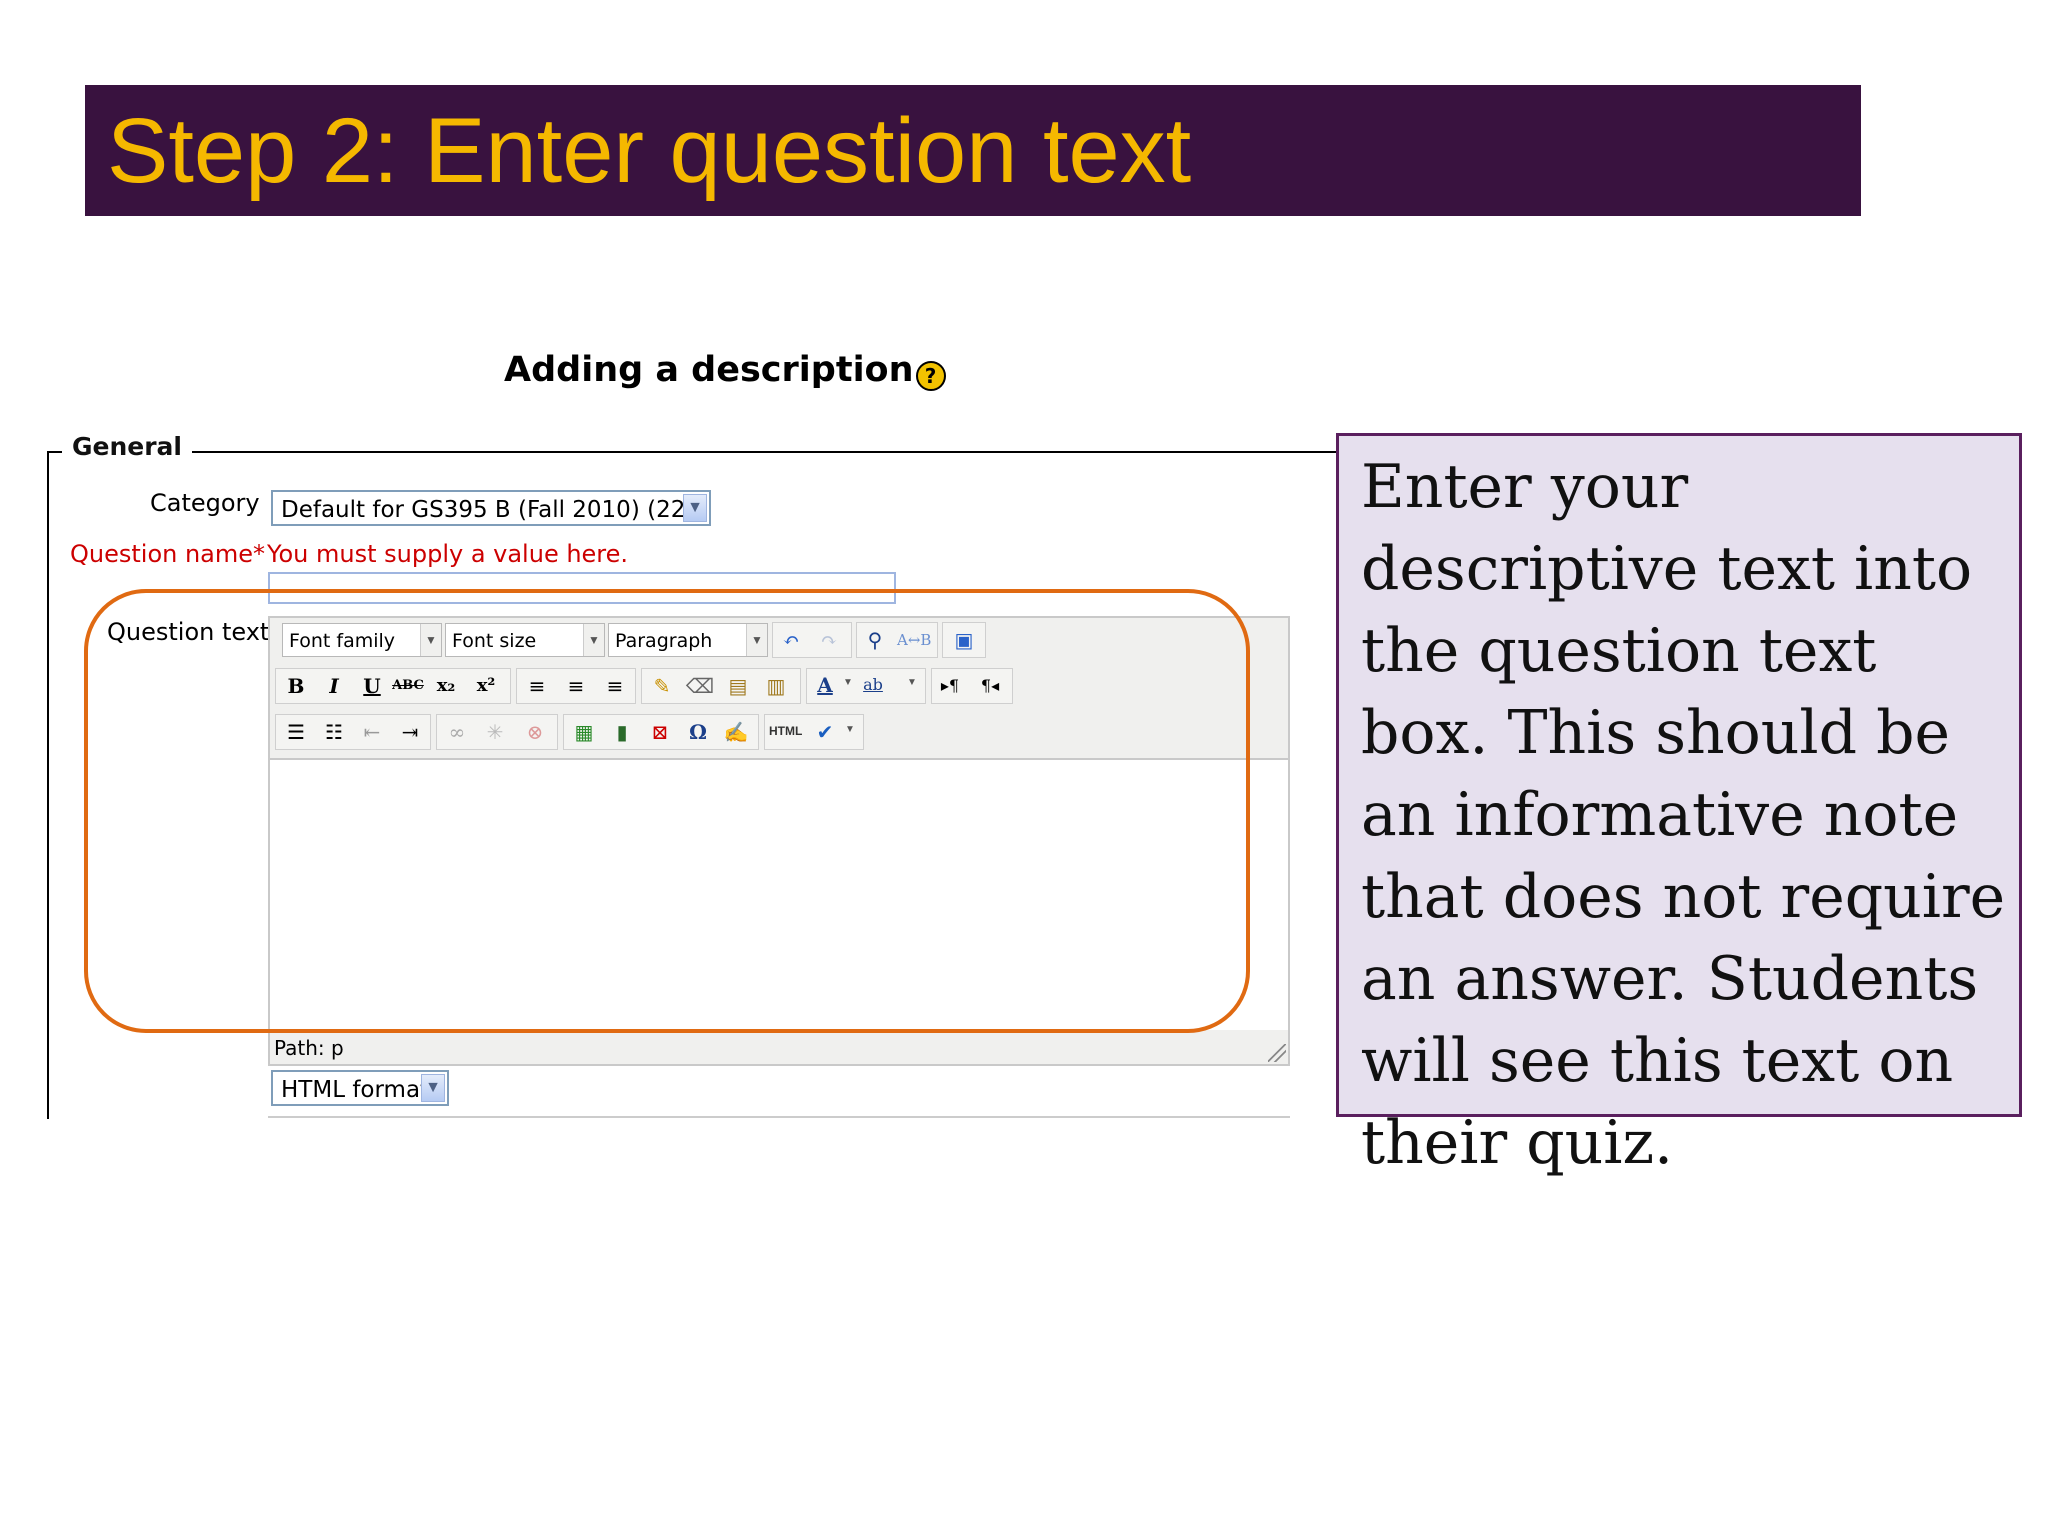  I want to click on fieldset-legend: General, so click(127, 446).